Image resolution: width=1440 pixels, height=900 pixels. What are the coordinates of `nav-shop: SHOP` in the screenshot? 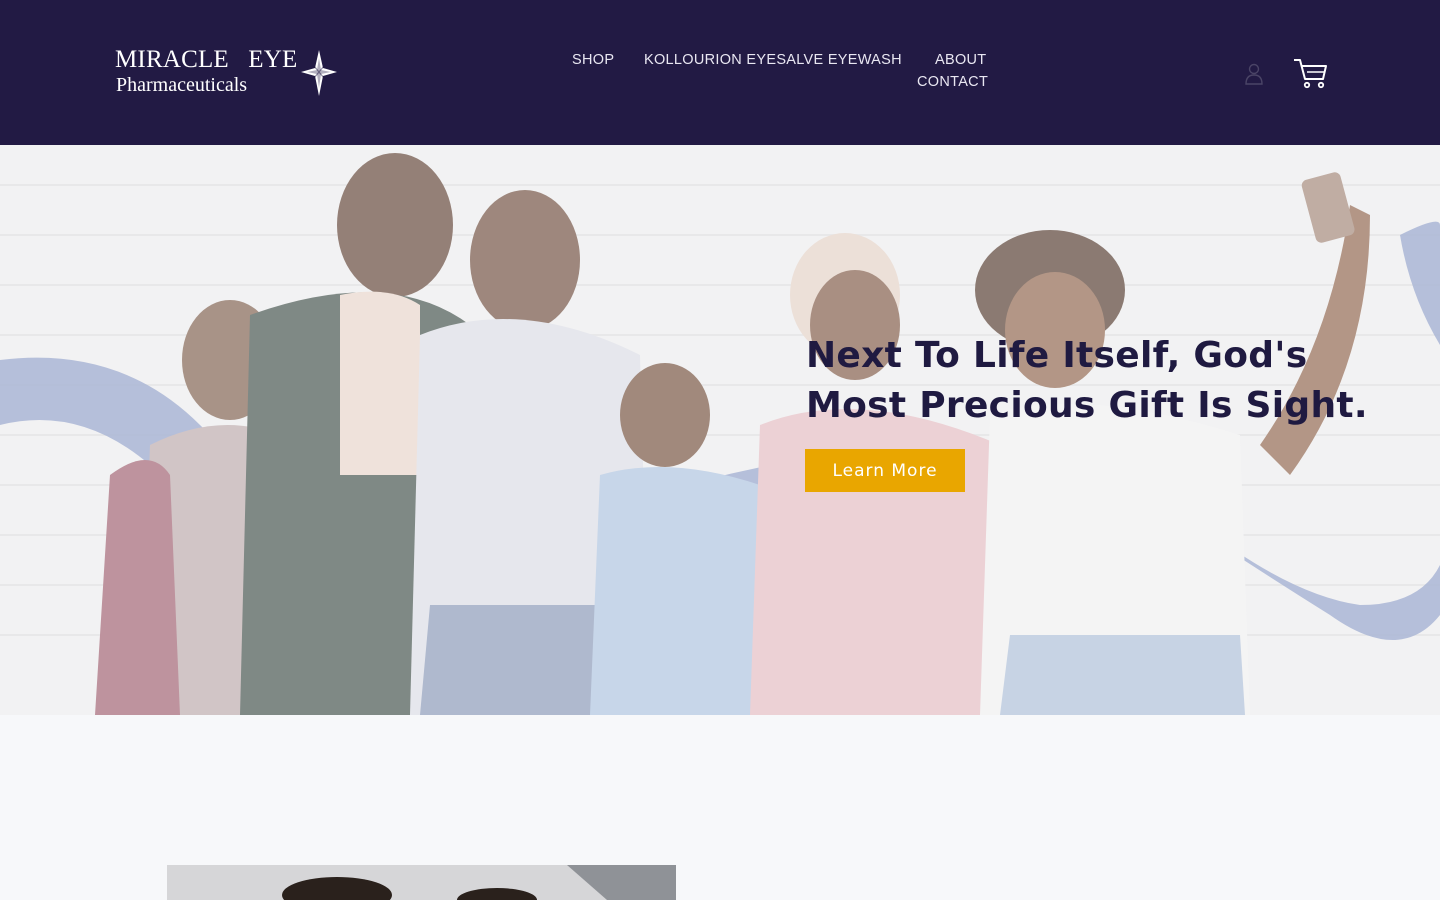 It's located at (593, 60).